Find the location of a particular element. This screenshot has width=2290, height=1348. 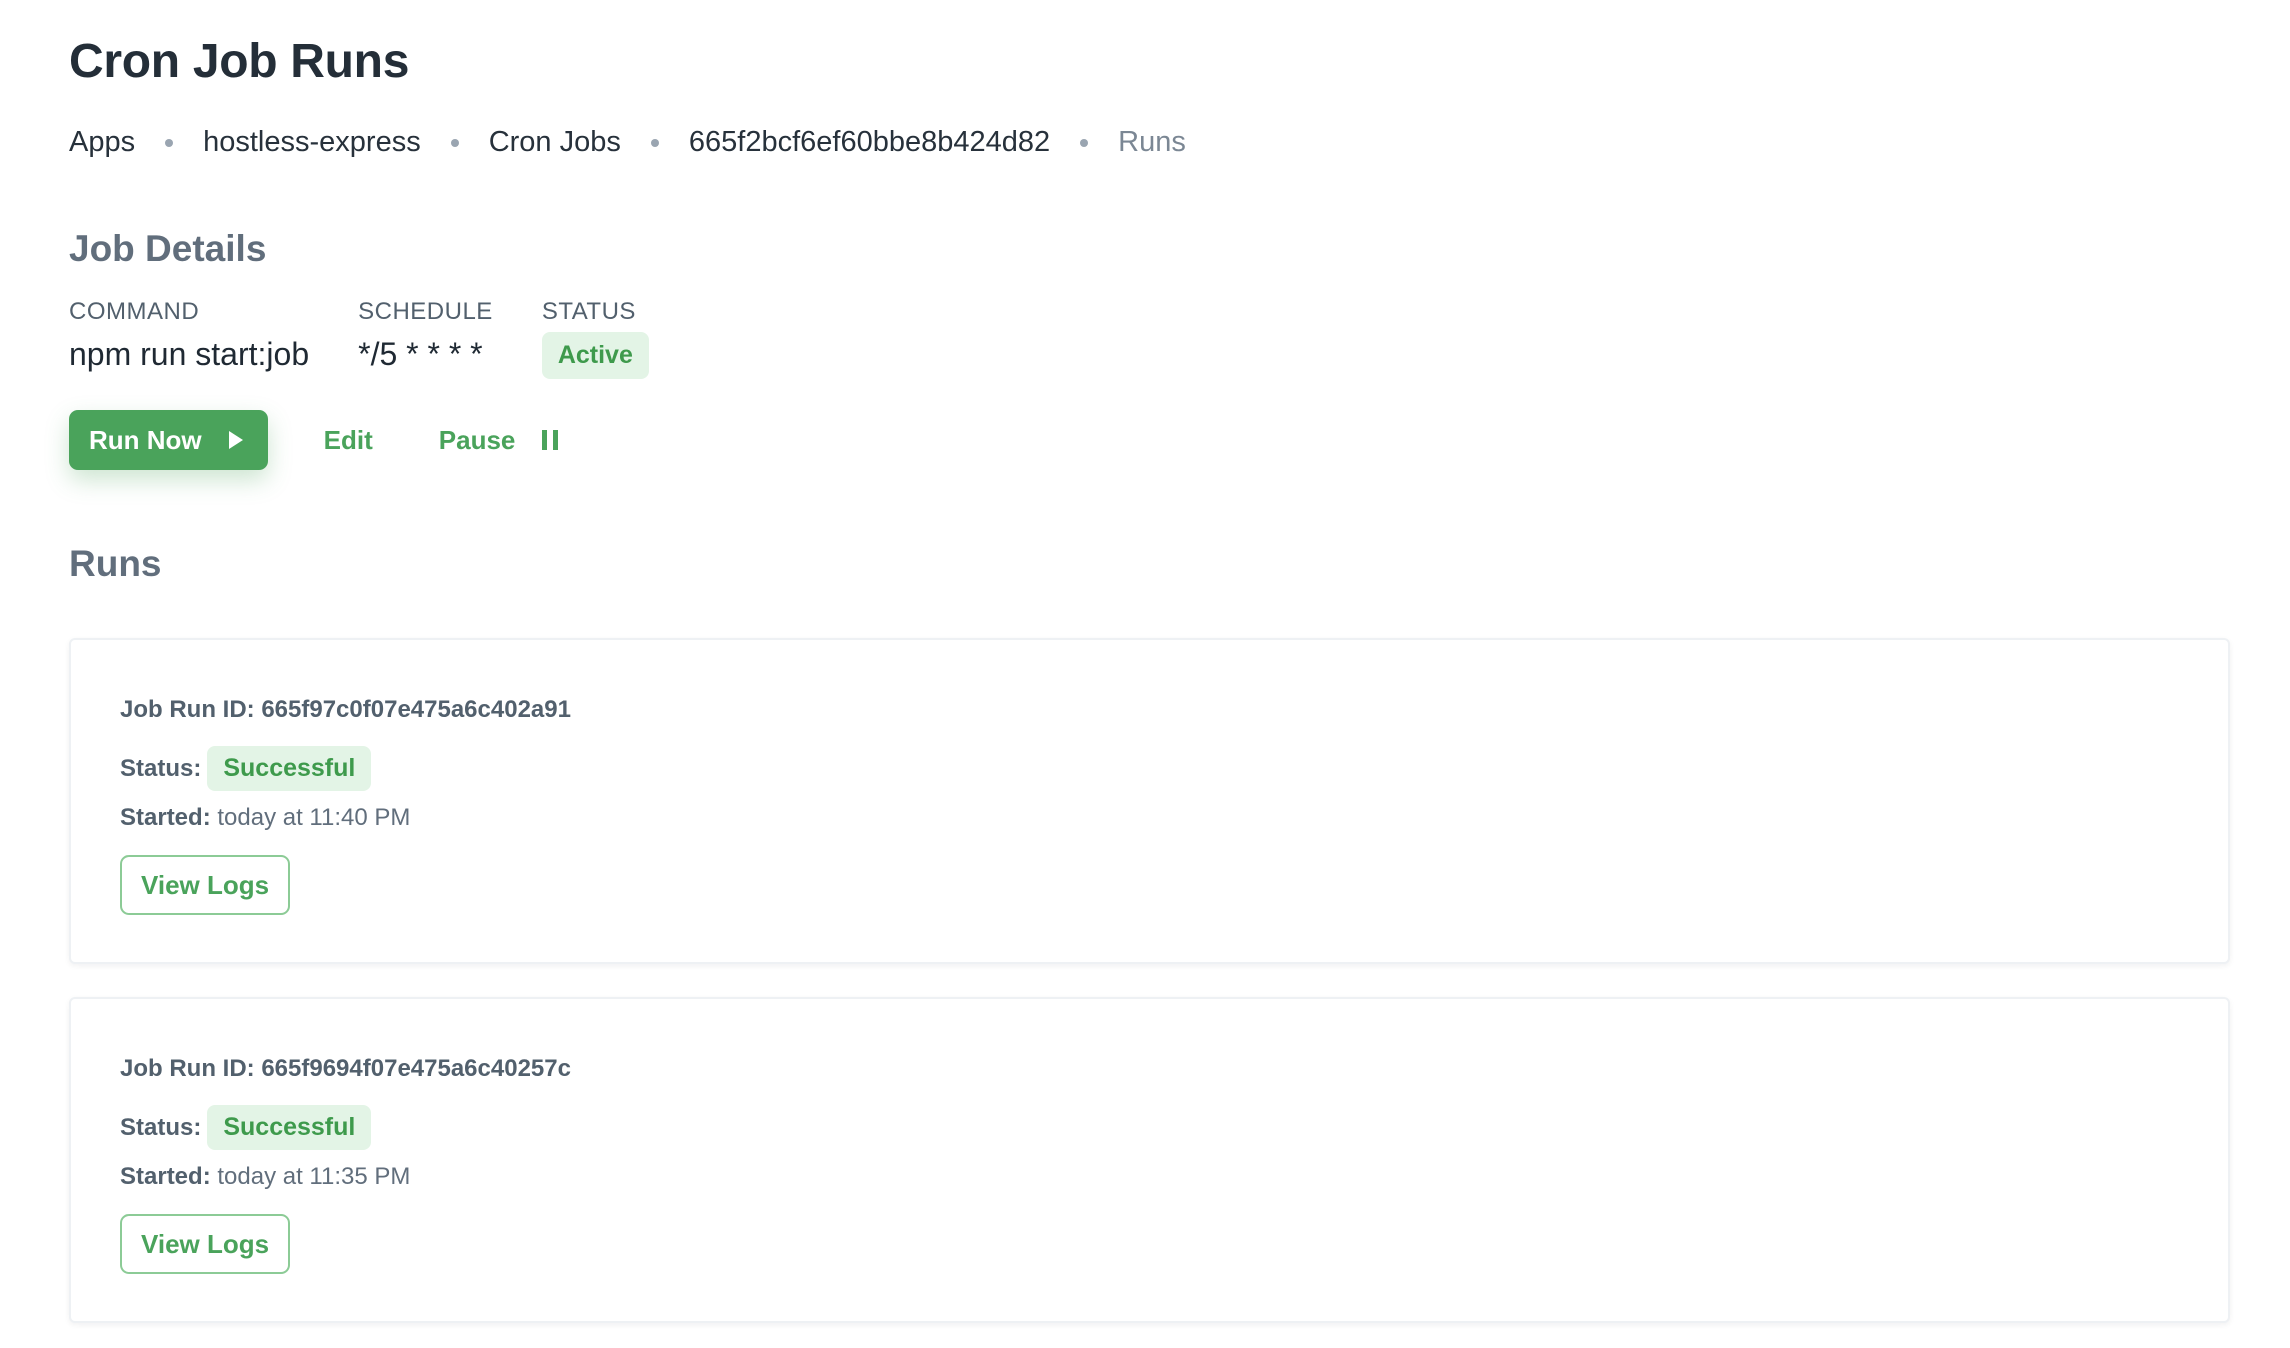

run-now-label: Run Now is located at coordinates (145, 439).